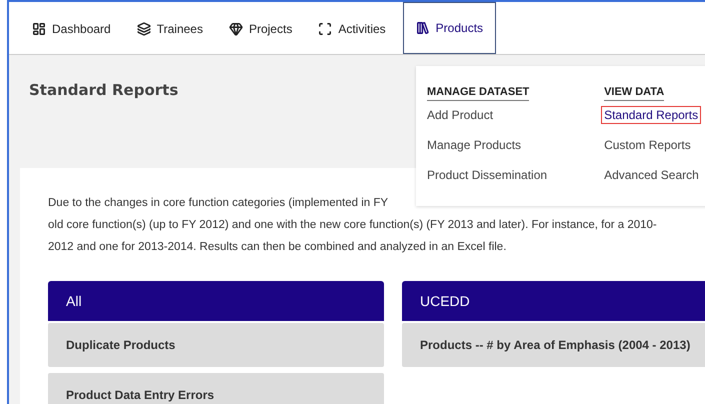 The width and height of the screenshot is (705, 404). I want to click on menu-item: Advanced Search, so click(651, 175).